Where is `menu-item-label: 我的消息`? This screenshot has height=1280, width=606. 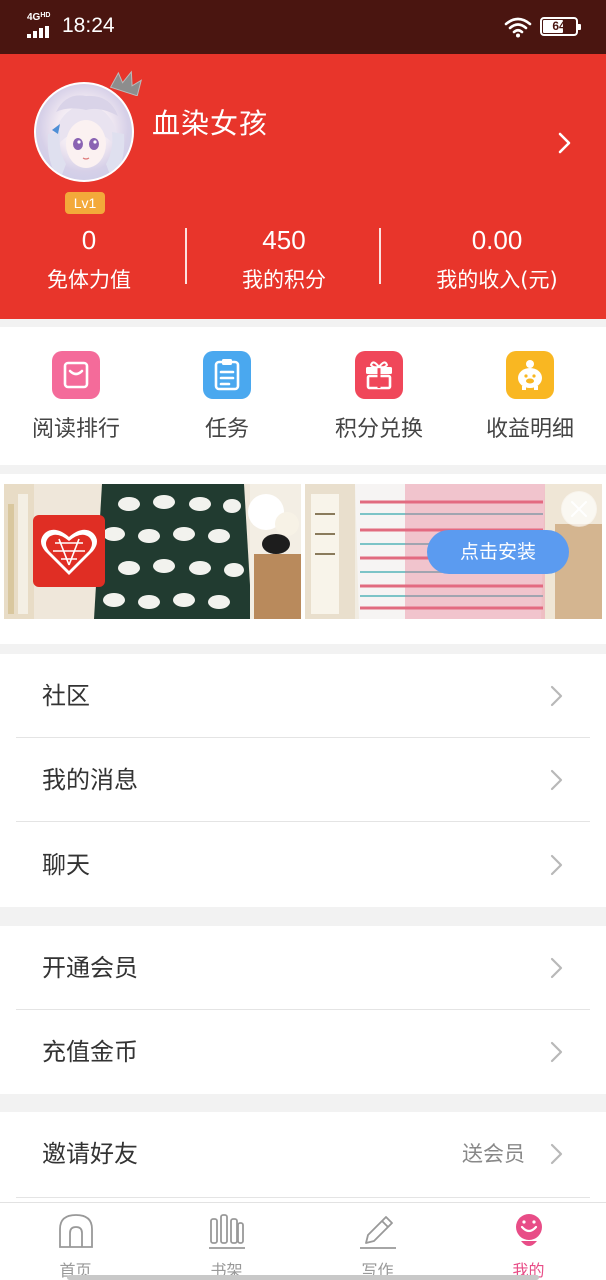
menu-item-label: 我的消息 is located at coordinates (90, 780).